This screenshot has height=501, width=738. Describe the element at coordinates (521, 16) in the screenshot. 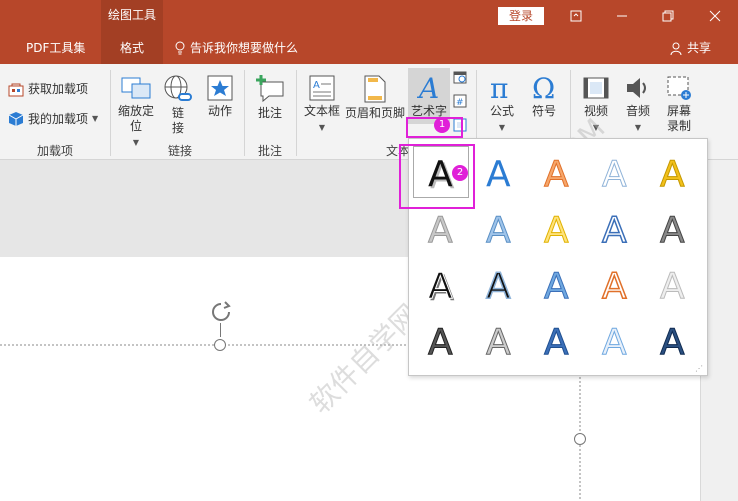

I see `login-button: 登录` at that location.